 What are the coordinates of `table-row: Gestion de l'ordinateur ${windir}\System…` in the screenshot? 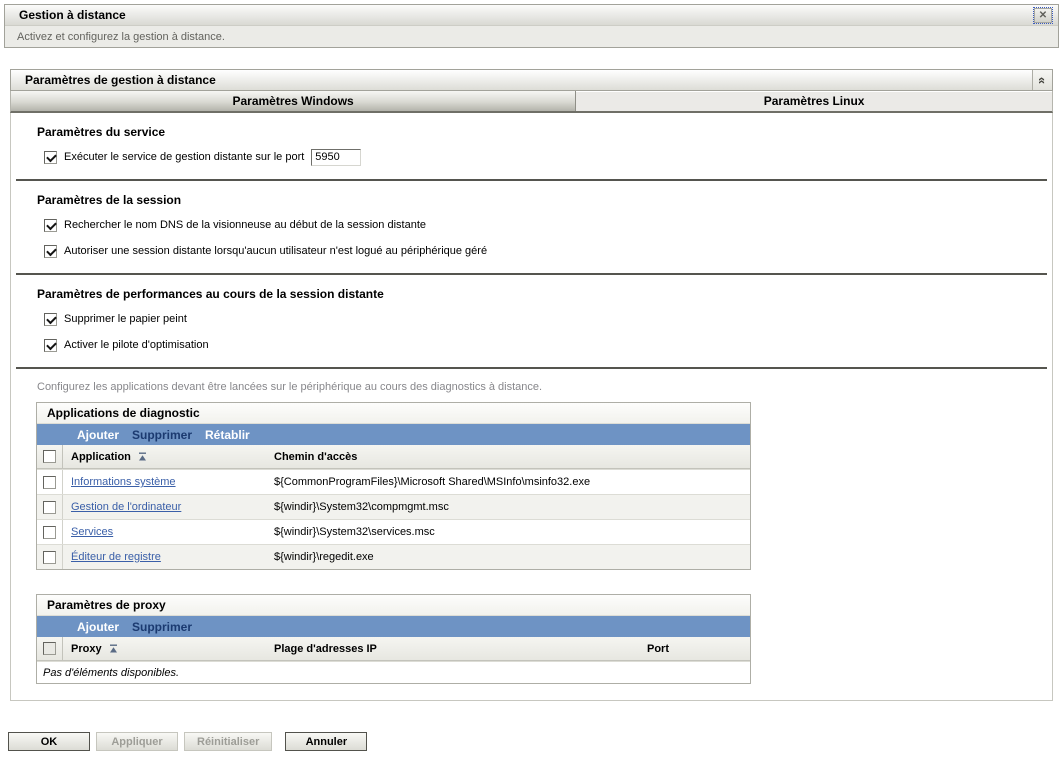 It's located at (393, 506).